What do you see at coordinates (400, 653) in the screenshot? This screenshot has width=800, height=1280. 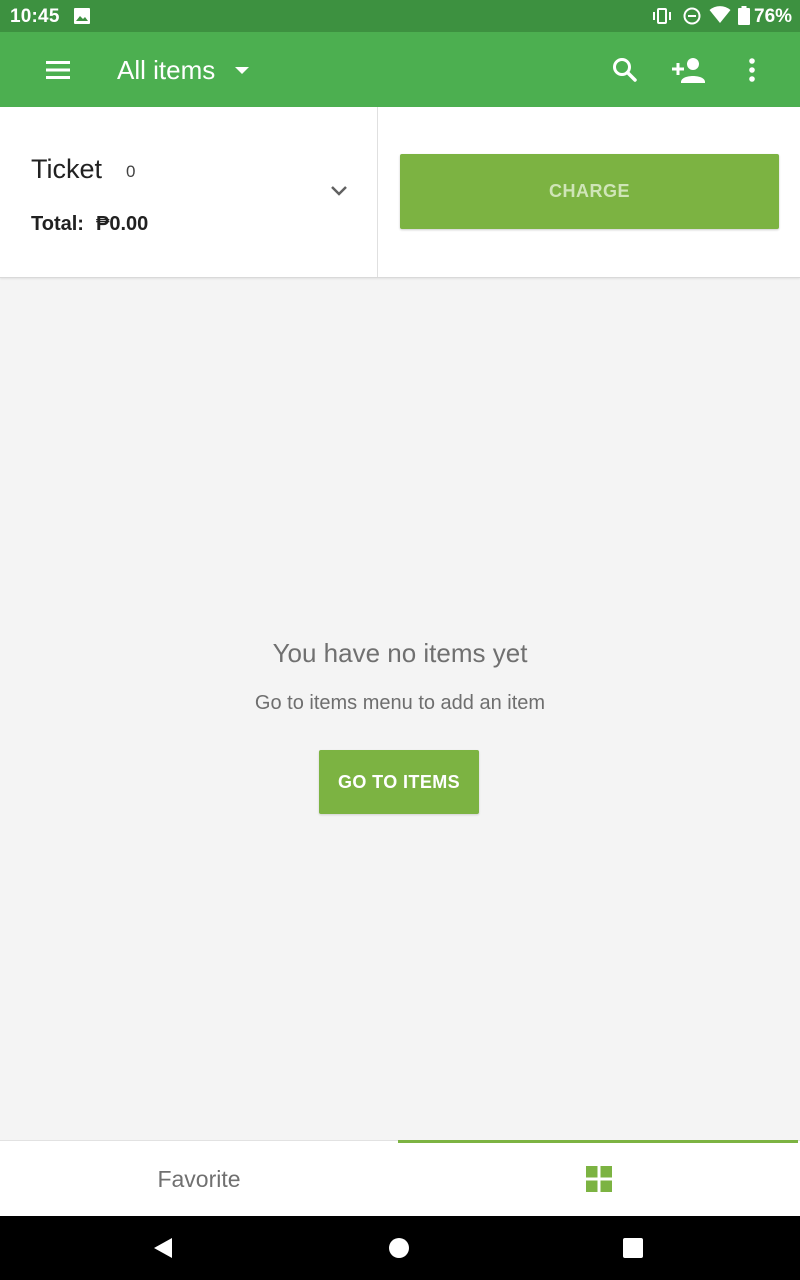 I see `empty-state-title: You have no items yet` at bounding box center [400, 653].